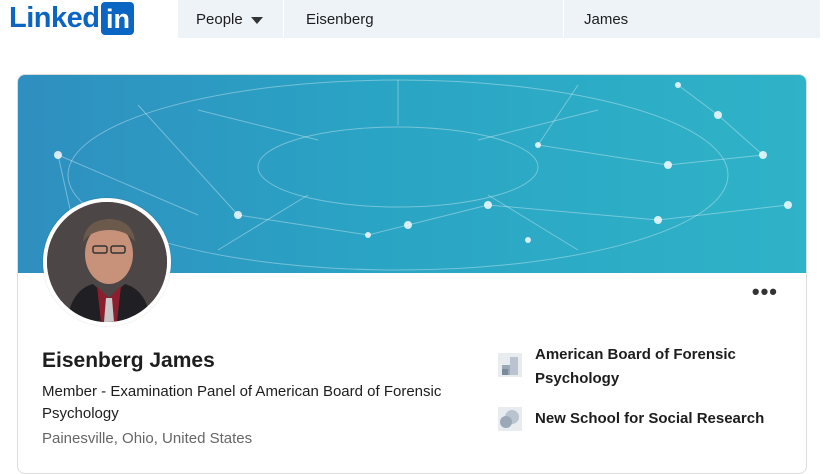 This screenshot has width=824, height=474. I want to click on building-icon, so click(510, 365).